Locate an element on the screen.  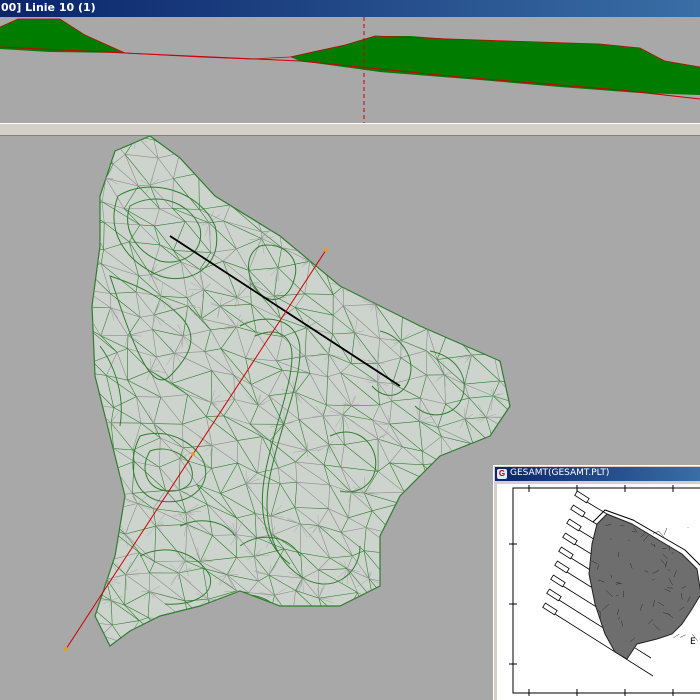
alignment-end-point is located at coordinates (326, 250).